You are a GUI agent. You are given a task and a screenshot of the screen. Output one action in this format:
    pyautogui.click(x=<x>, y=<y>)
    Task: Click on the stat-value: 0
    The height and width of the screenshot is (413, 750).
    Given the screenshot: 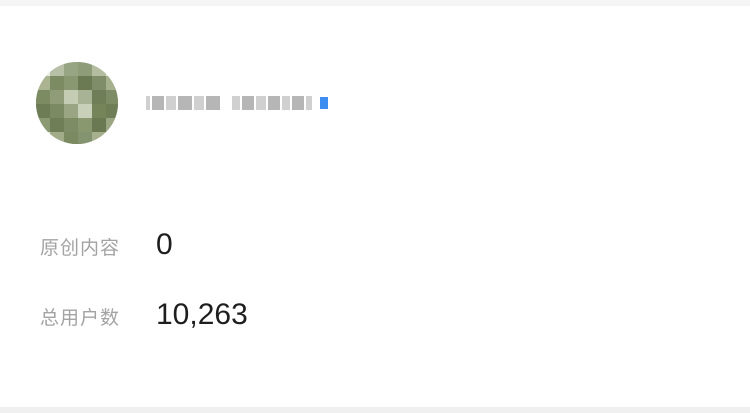 What is the action you would take?
    pyautogui.click(x=164, y=244)
    